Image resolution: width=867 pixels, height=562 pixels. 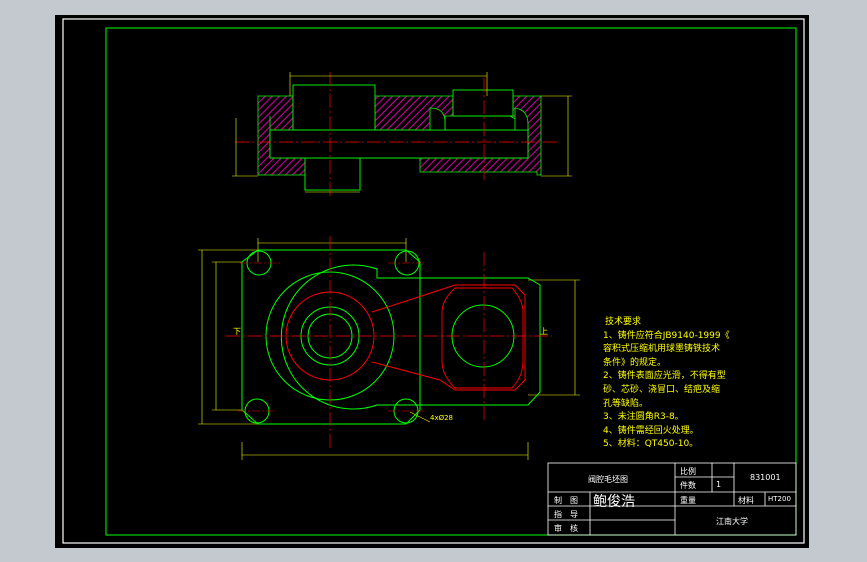 I want to click on upper-boss-bore, so click(x=334, y=107).